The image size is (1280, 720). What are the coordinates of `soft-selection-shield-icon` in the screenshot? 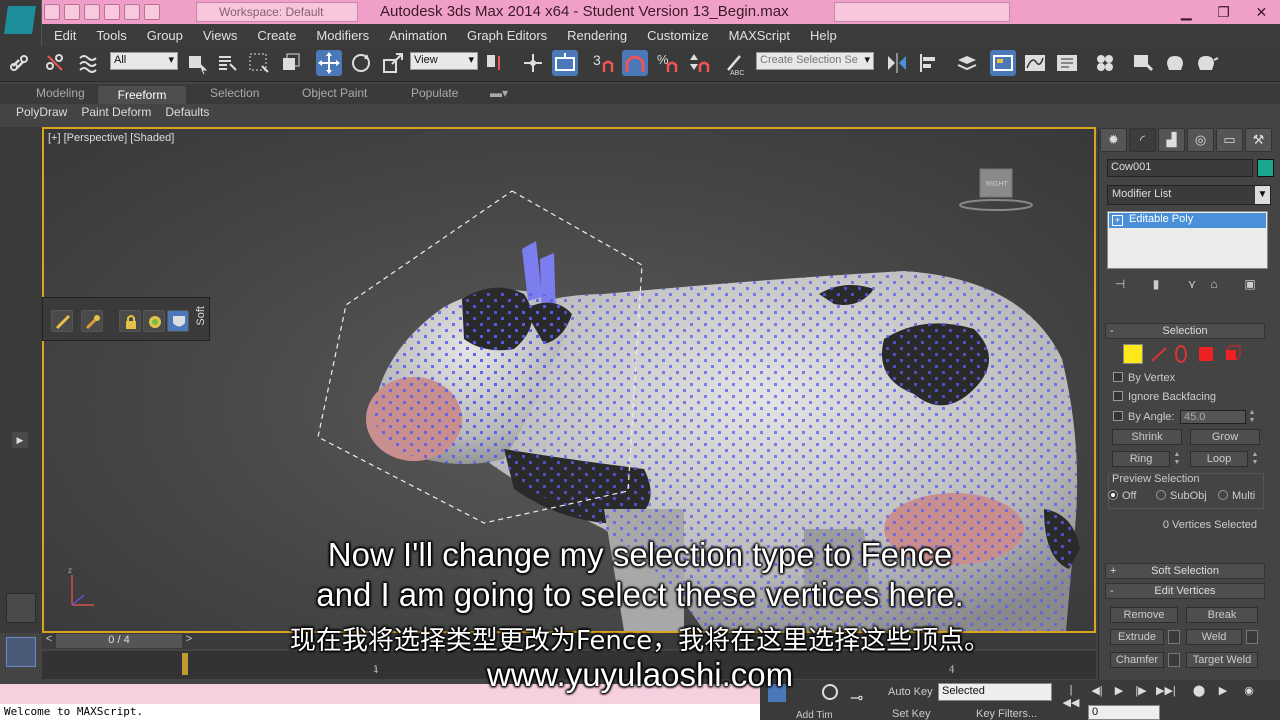 It's located at (178, 321).